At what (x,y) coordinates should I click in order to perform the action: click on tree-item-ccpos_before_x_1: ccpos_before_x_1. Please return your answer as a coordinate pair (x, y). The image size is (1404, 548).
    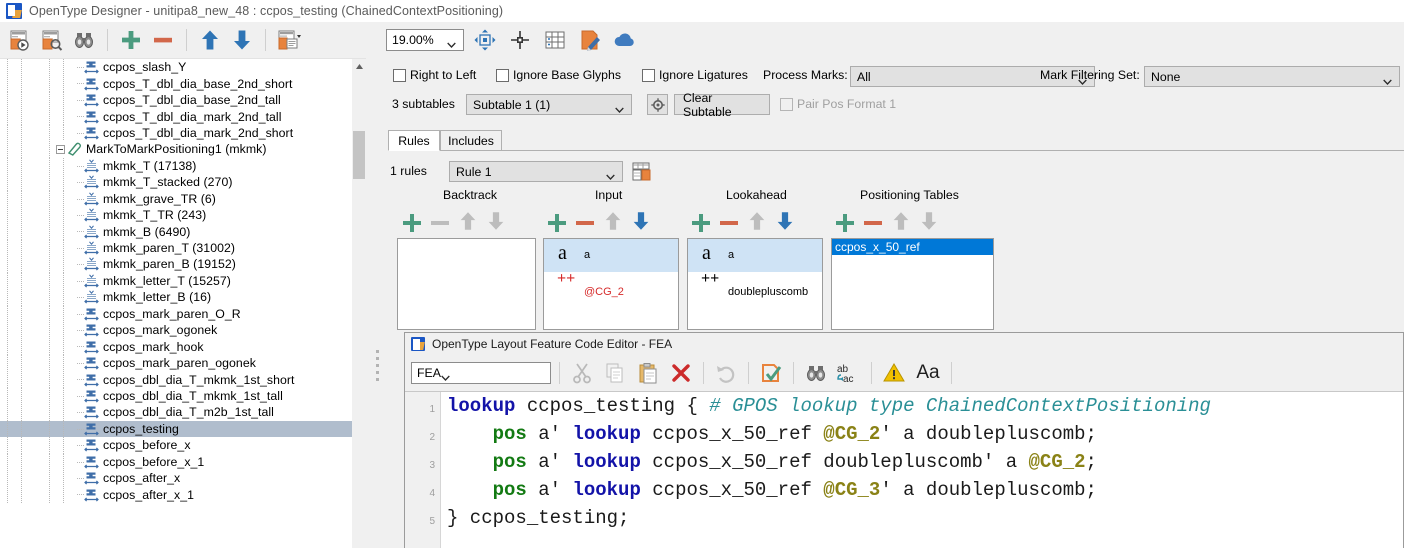
    Looking at the image, I should click on (176, 461).